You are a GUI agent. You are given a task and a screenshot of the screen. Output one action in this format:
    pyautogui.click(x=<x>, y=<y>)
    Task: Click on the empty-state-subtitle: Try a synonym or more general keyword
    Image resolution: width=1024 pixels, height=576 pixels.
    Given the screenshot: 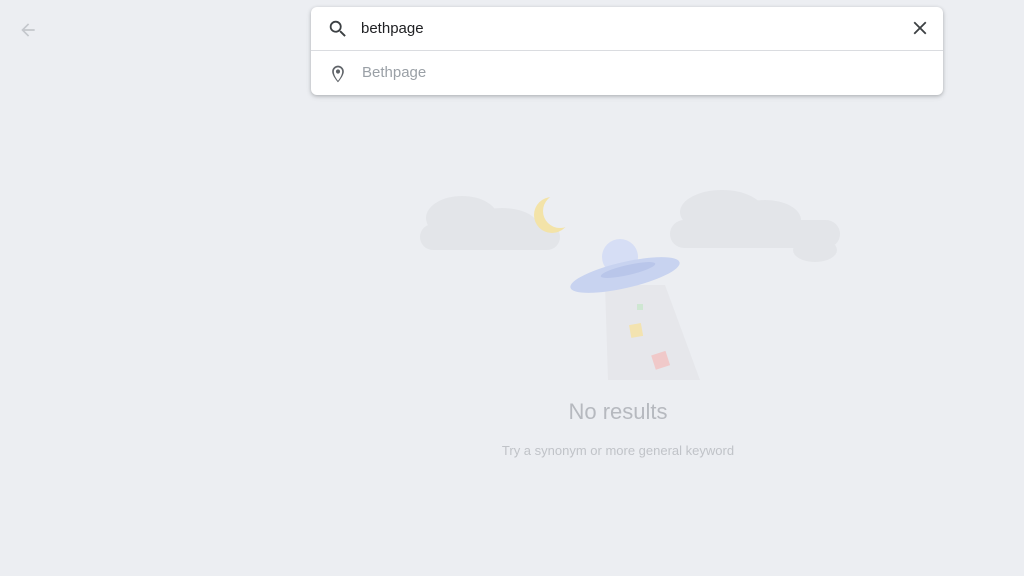 What is the action you would take?
    pyautogui.click(x=618, y=450)
    